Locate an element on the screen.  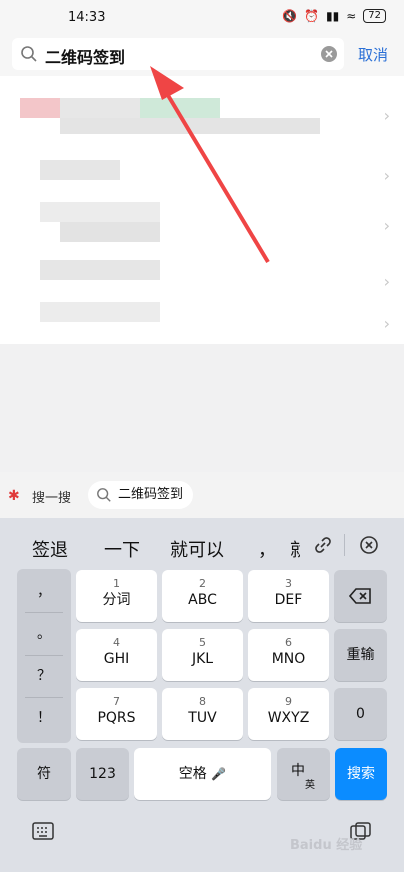
key-label: PQRS is located at coordinates (116, 718).